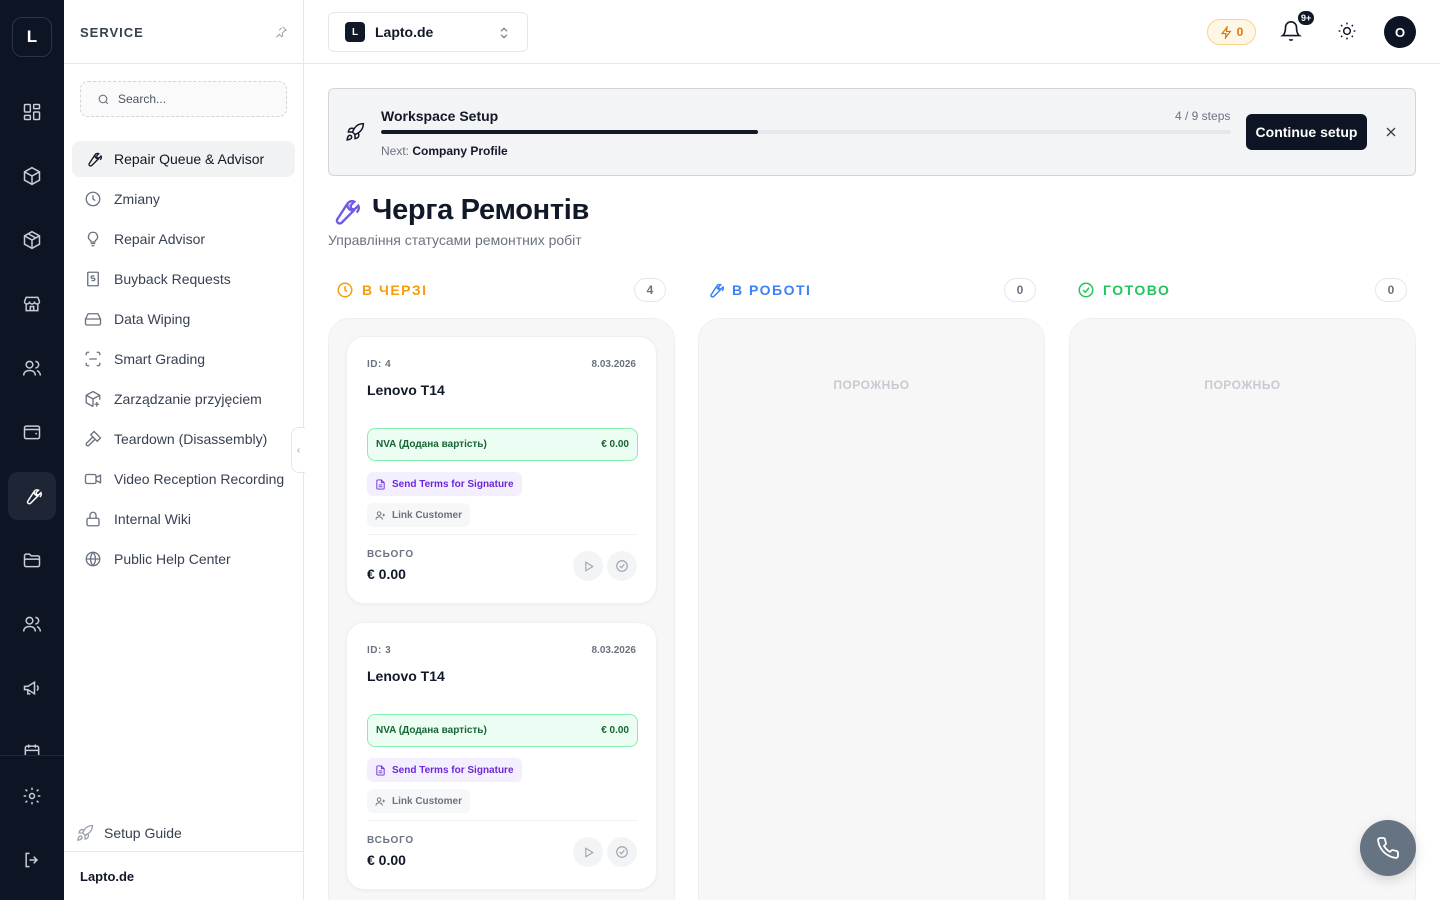 The image size is (1440, 900). I want to click on sidebar-item-label: Video Reception Recording, so click(199, 479).